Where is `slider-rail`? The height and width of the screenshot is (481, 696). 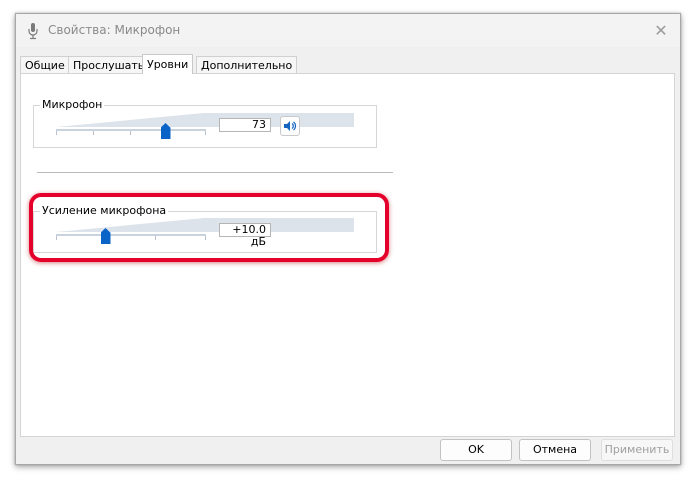 slider-rail is located at coordinates (131, 130).